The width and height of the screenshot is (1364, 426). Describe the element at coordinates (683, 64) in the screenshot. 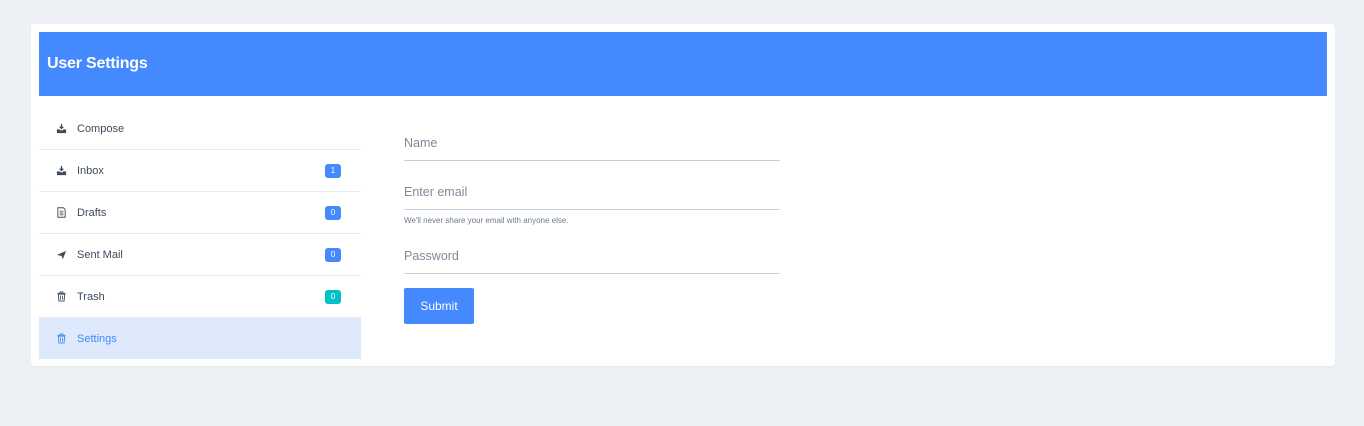

I see `card-header: User Settings` at that location.